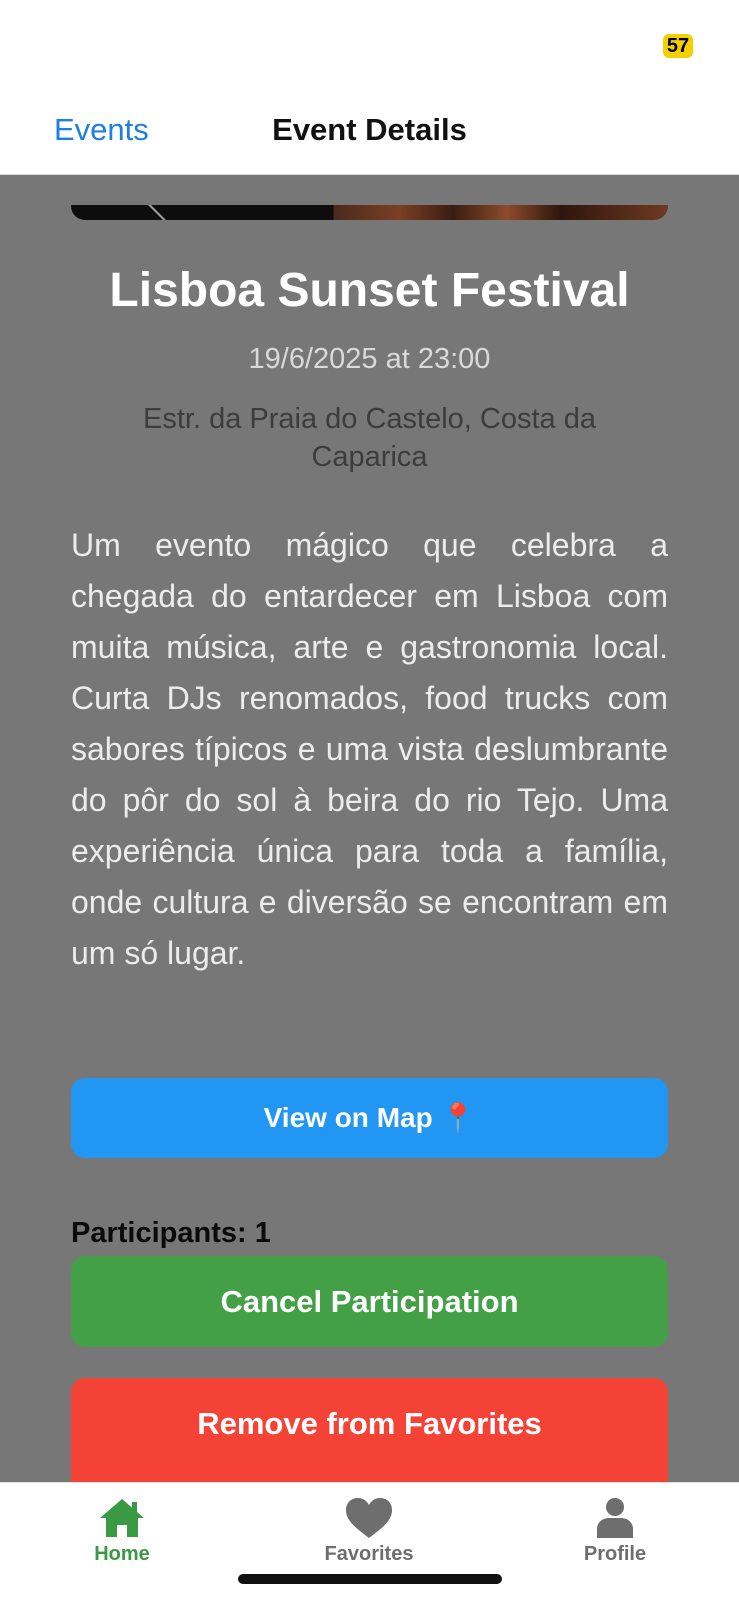 The height and width of the screenshot is (1601, 739). What do you see at coordinates (678, 46) in the screenshot?
I see `status-badge: 57` at bounding box center [678, 46].